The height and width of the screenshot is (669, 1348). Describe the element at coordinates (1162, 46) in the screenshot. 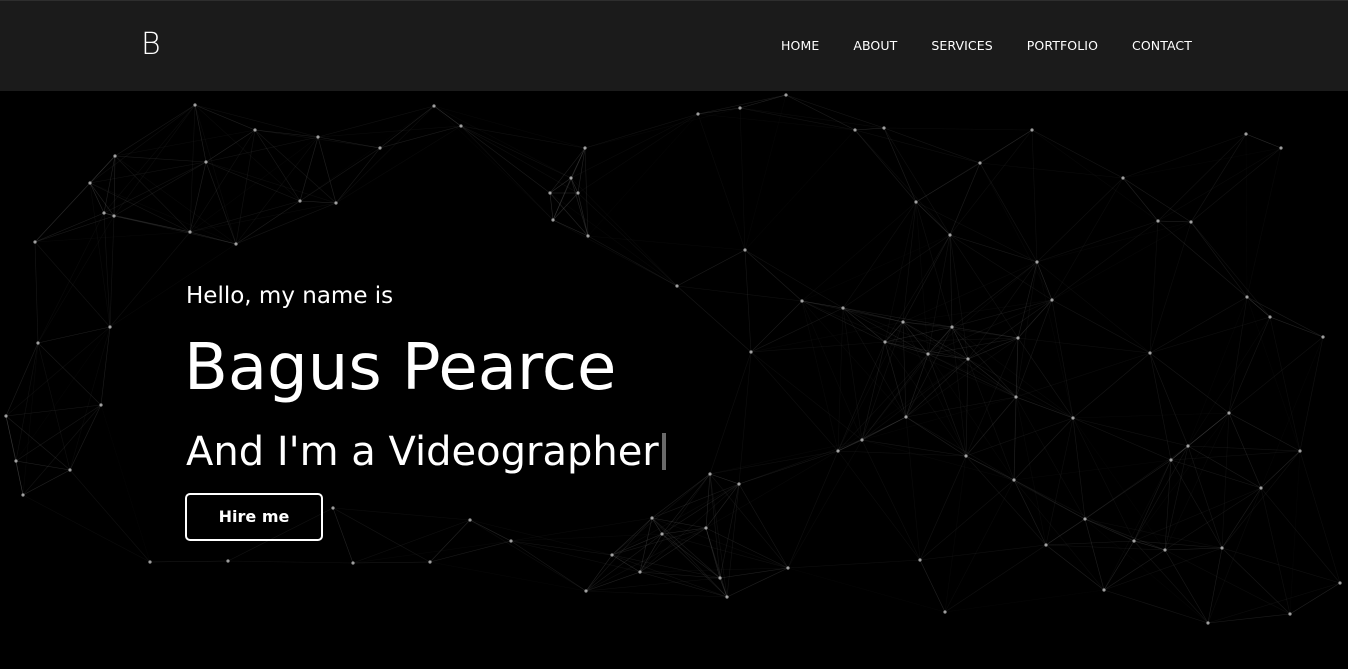

I see `nav-link-contact: CONTACT` at that location.